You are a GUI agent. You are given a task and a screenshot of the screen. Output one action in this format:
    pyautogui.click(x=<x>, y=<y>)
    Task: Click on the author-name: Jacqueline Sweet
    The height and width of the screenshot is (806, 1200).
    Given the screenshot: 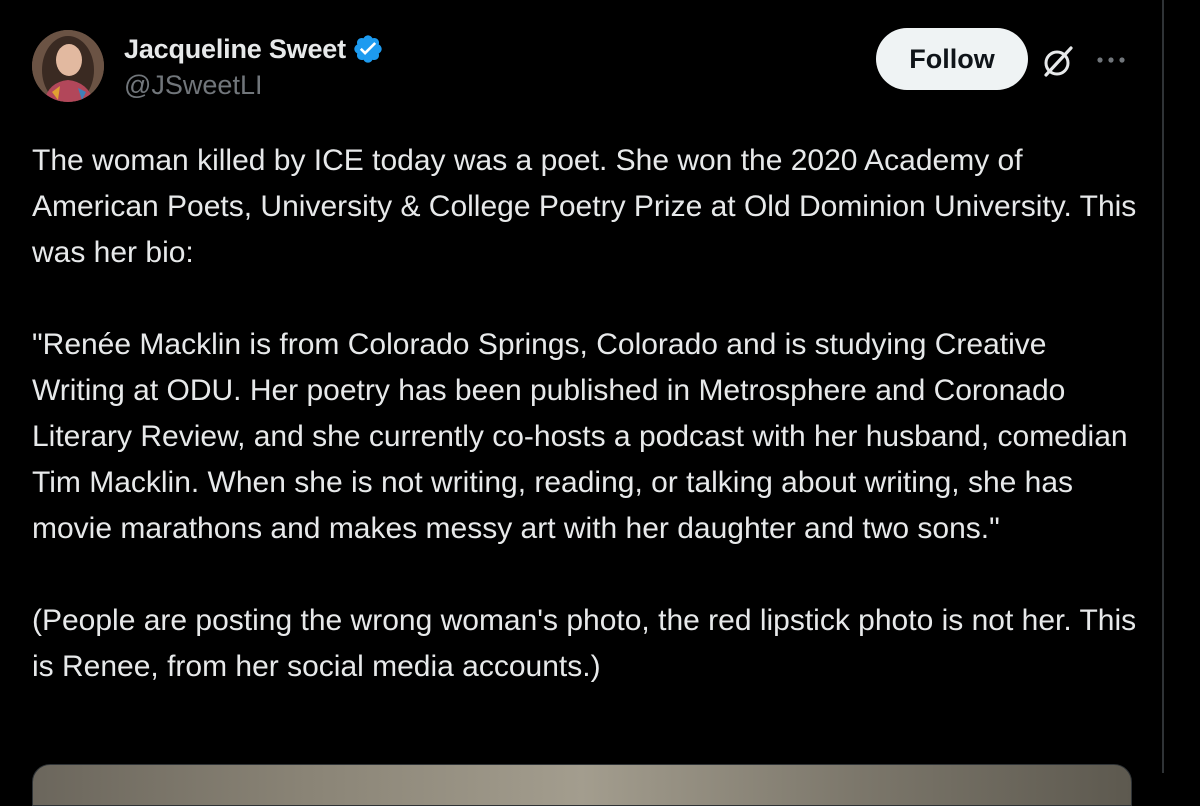 What is the action you would take?
    pyautogui.click(x=235, y=49)
    